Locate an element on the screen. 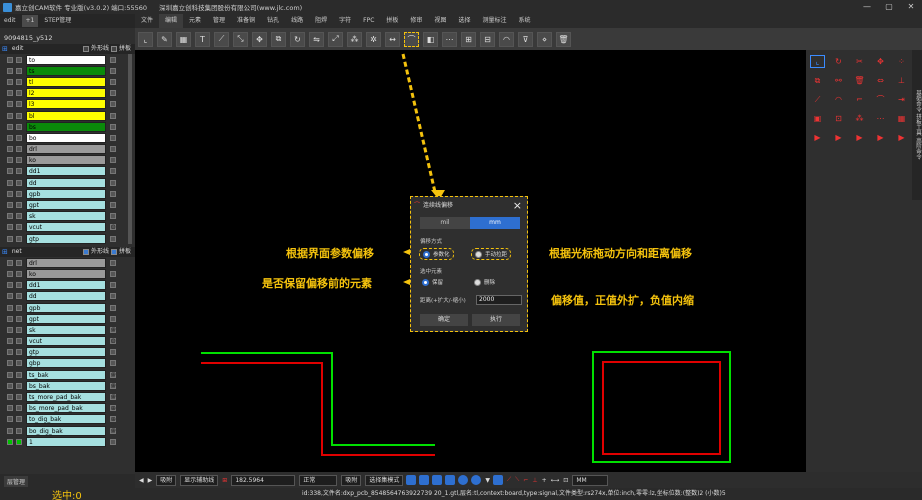 The image size is (922, 500). layer-name: l3 is located at coordinates (66, 104).